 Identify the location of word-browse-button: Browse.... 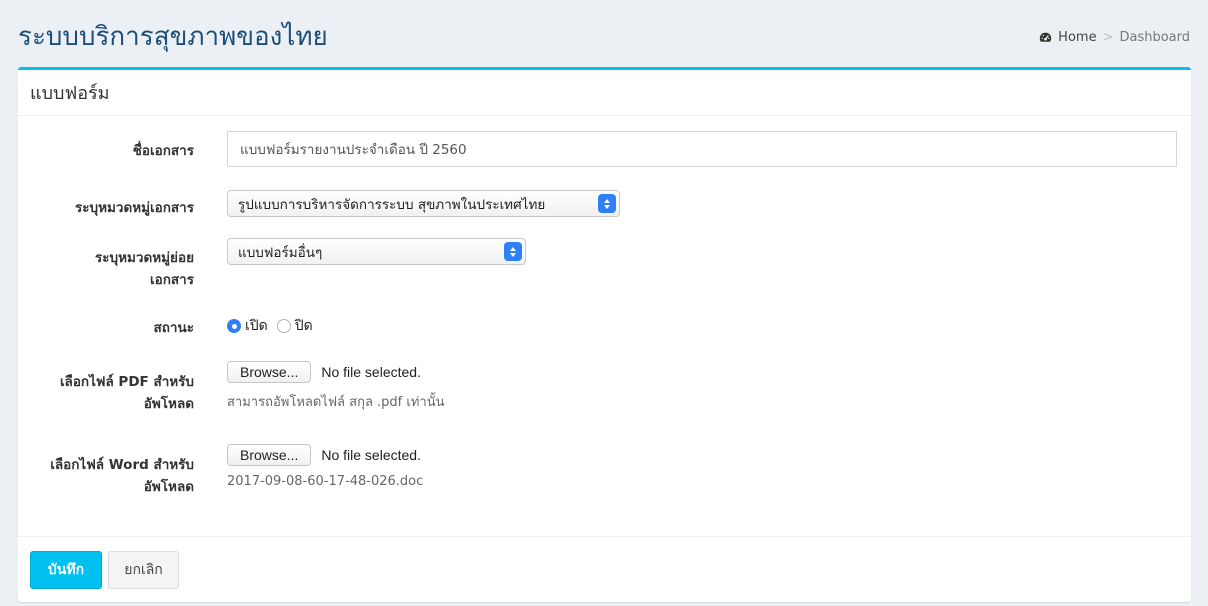
(269, 455).